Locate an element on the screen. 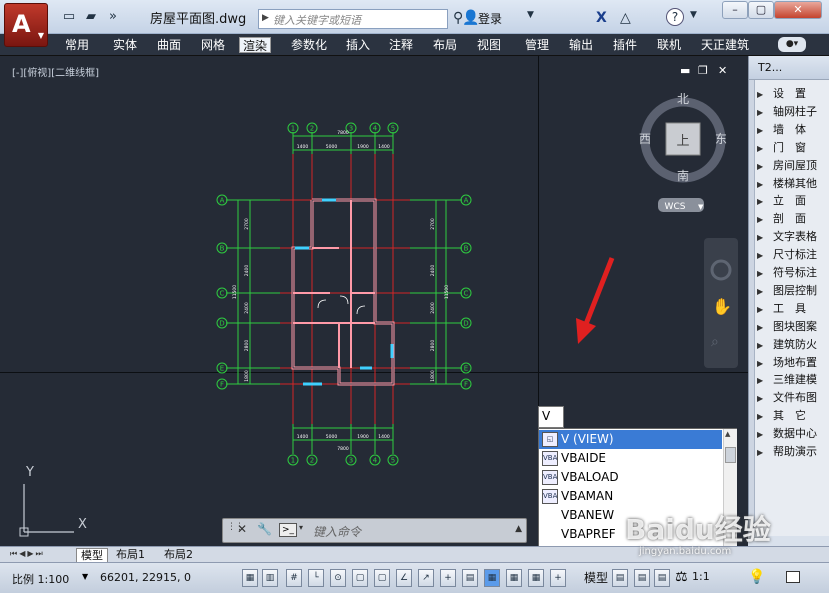 This screenshot has height=593, width=829. palette-item-11: ▶ 图层控制 is located at coordinates (787, 291).